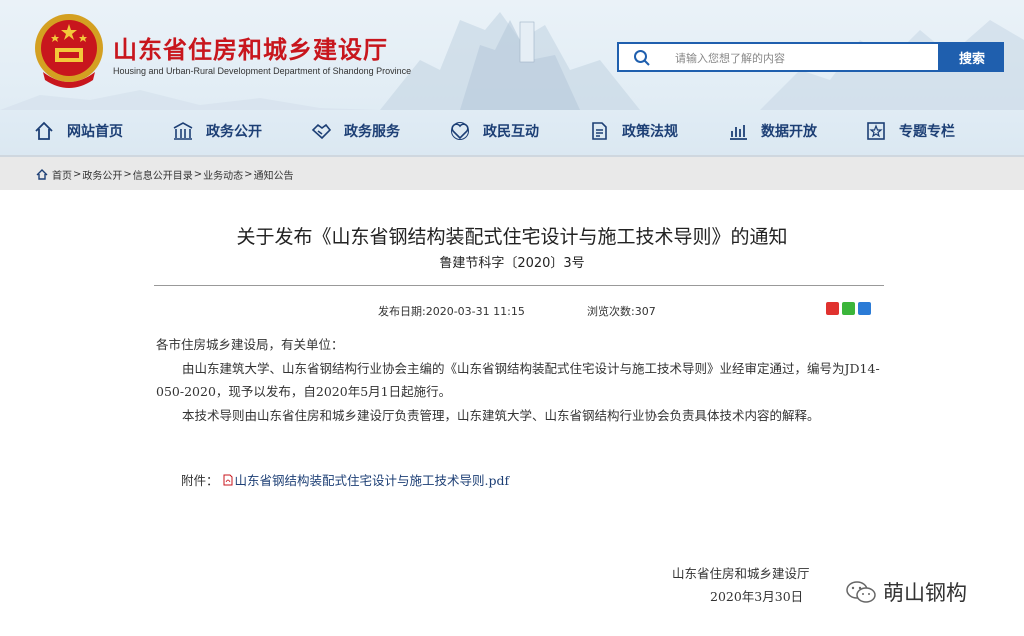 This screenshot has width=1024, height=636. I want to click on more-share-icon, so click(864, 308).